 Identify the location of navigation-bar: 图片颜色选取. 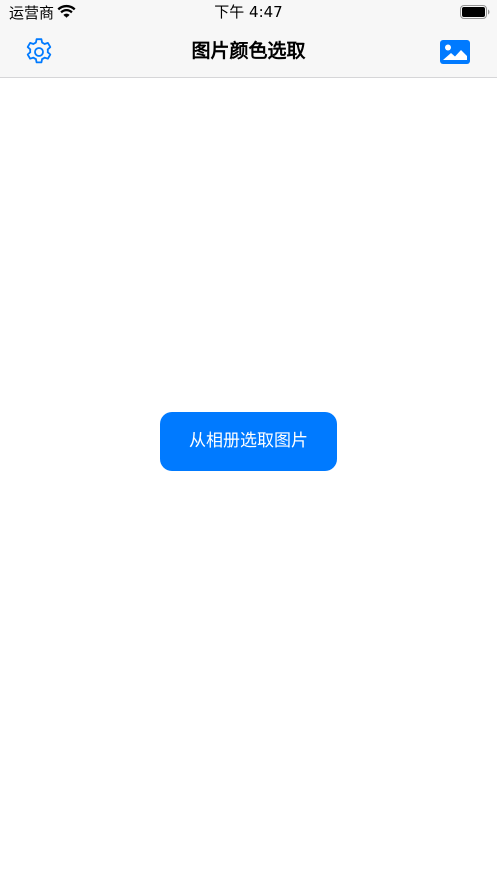
(248, 52).